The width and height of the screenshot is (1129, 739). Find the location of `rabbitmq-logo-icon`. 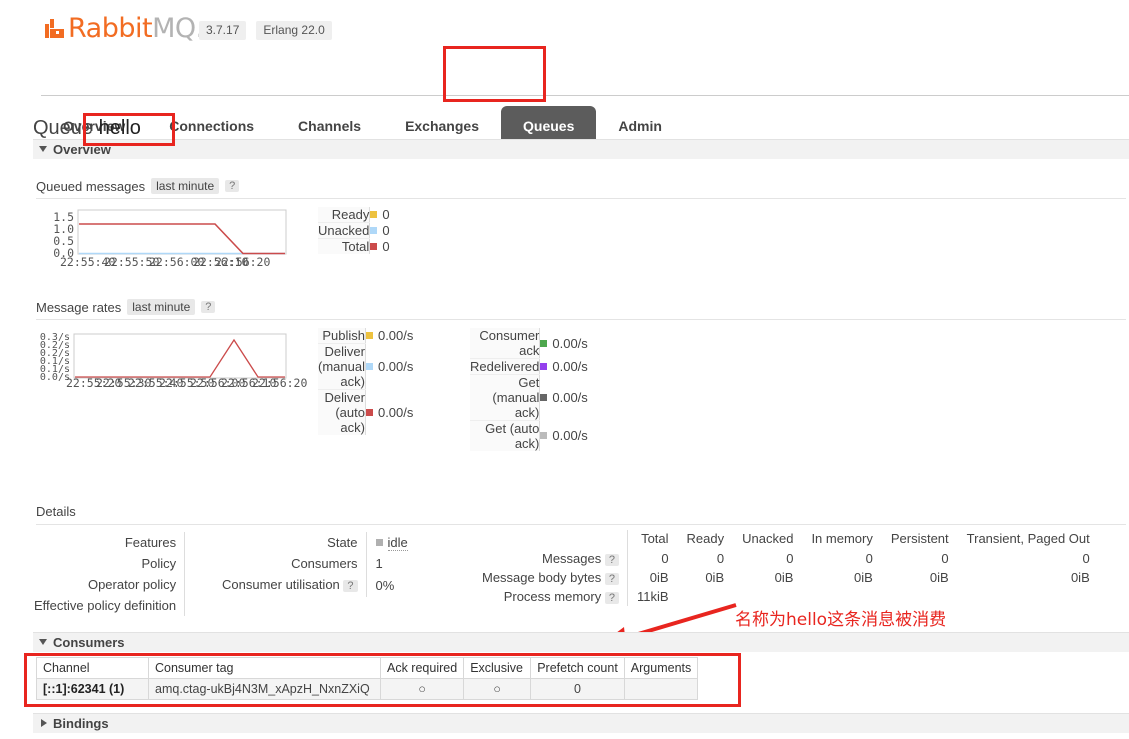

rabbitmq-logo-icon is located at coordinates (55, 29).